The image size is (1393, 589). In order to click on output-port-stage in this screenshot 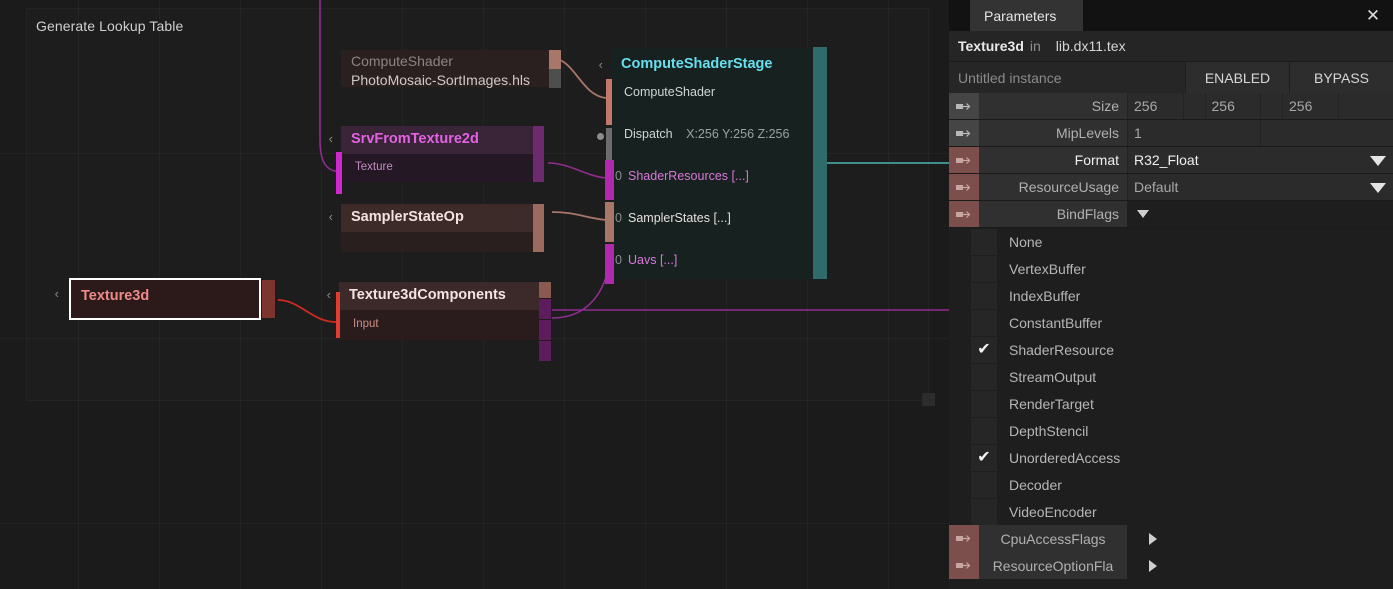, I will do `click(820, 163)`.